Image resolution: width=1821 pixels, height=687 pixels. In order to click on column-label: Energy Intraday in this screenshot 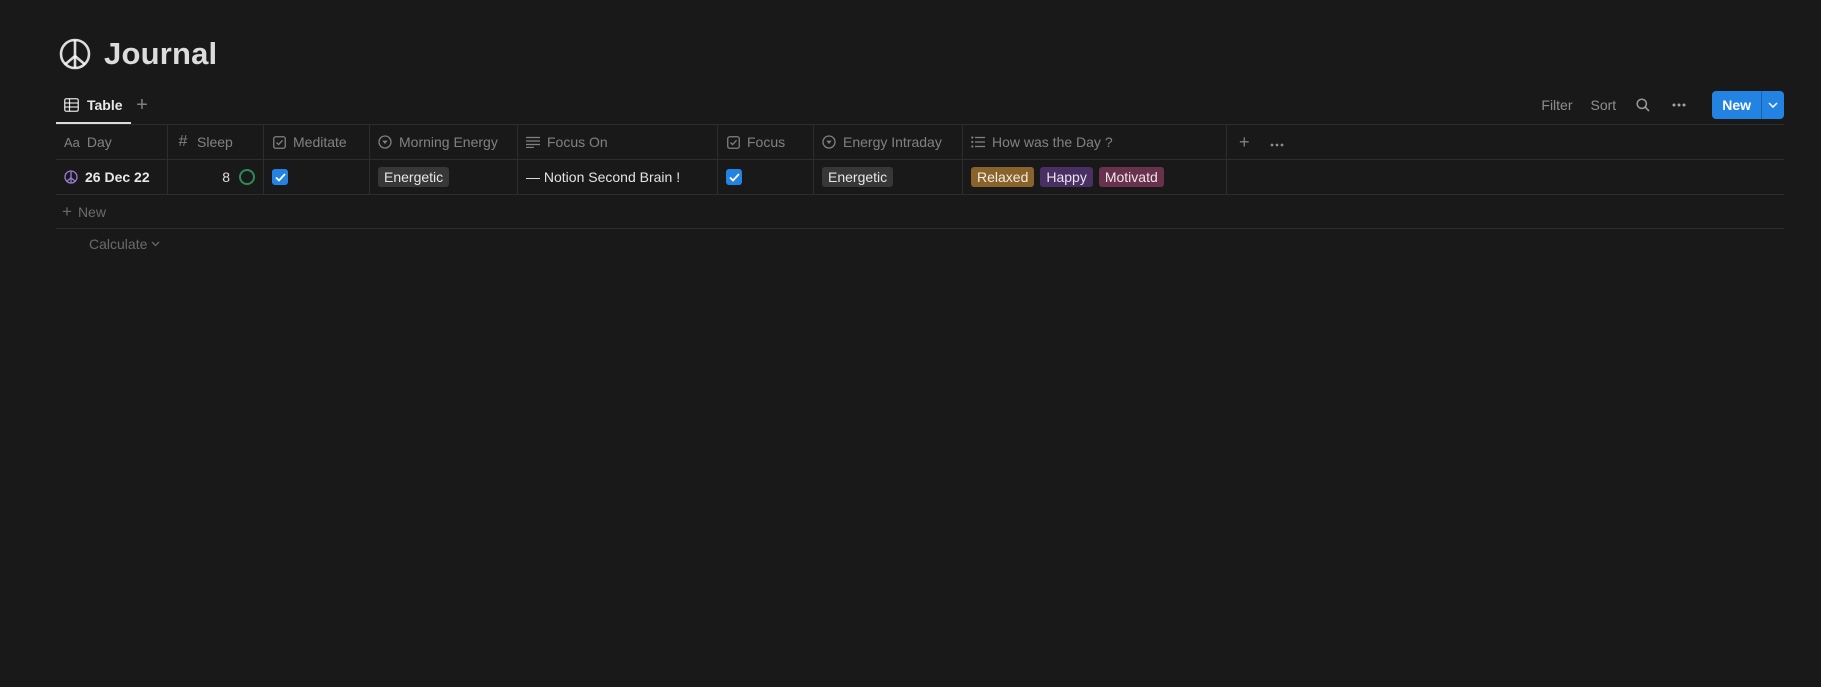, I will do `click(892, 142)`.